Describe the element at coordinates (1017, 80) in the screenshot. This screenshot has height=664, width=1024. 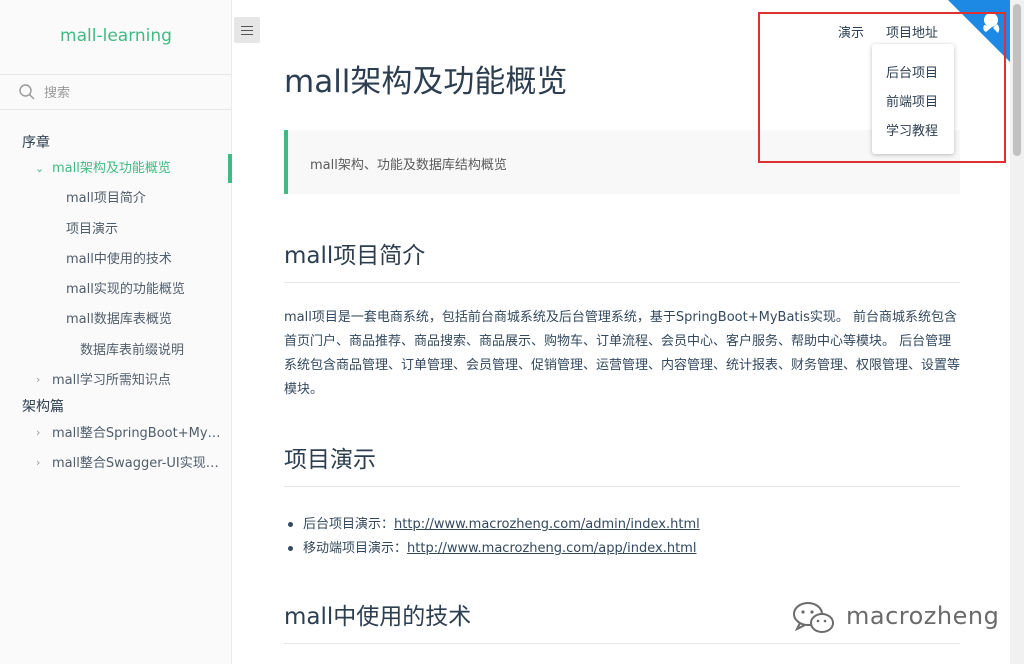
I see `scrollbar-thumb` at that location.